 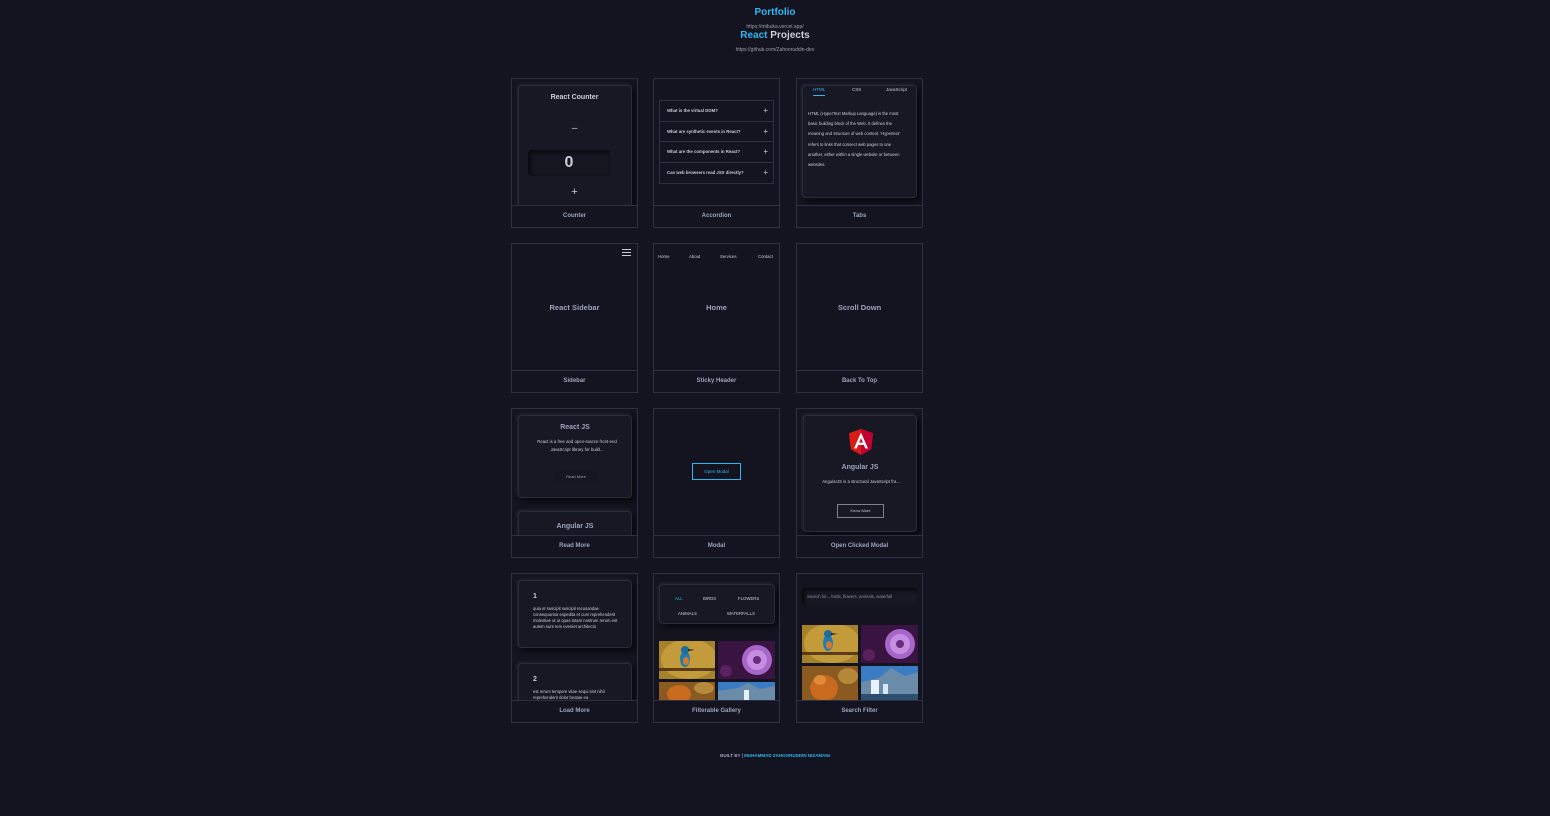 I want to click on sticky-header-text: Home, so click(x=716, y=307).